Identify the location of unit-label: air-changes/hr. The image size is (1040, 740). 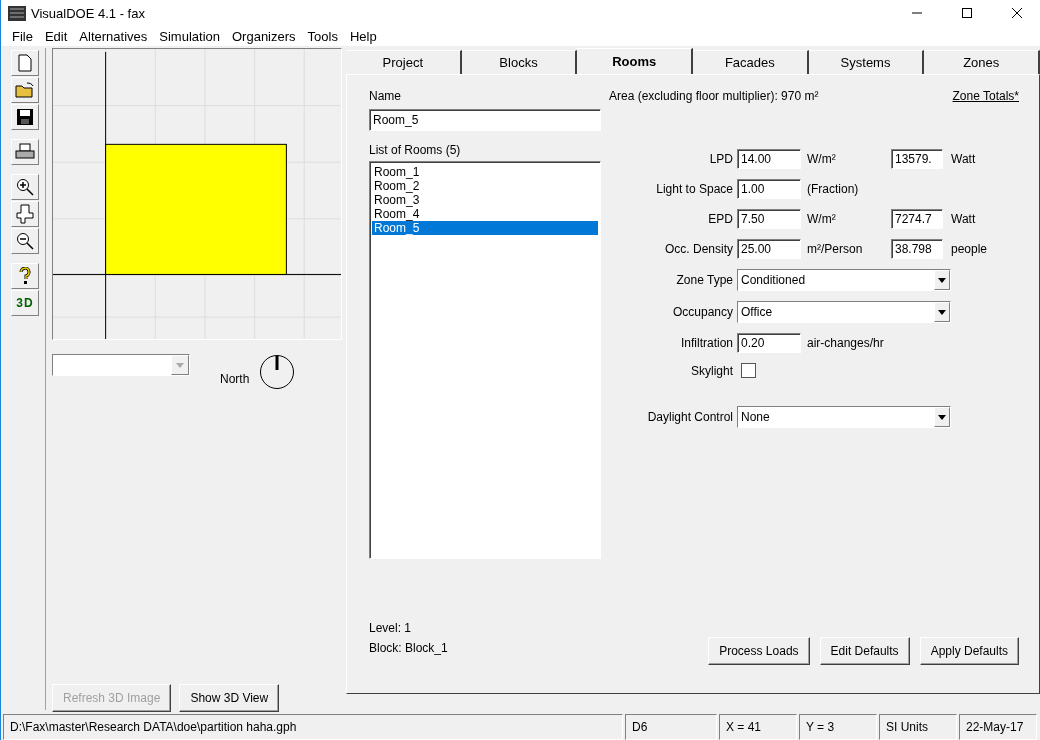
(846, 343).